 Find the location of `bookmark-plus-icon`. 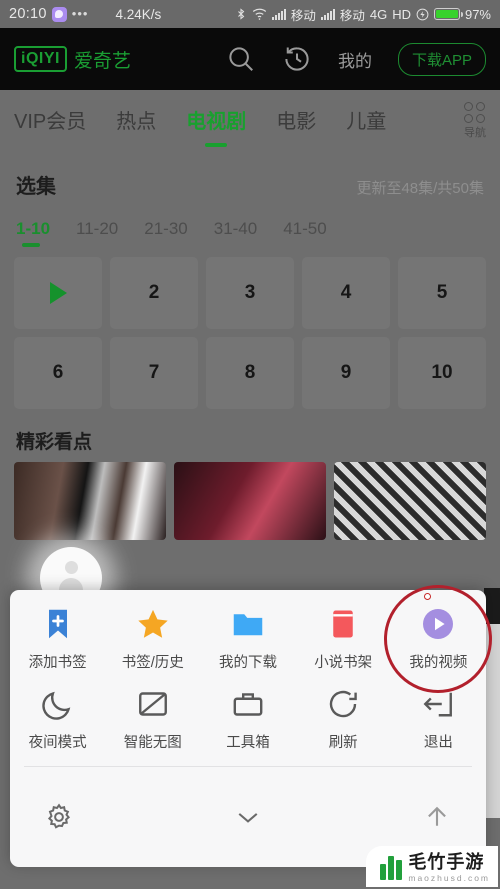

bookmark-plus-icon is located at coordinates (58, 624).